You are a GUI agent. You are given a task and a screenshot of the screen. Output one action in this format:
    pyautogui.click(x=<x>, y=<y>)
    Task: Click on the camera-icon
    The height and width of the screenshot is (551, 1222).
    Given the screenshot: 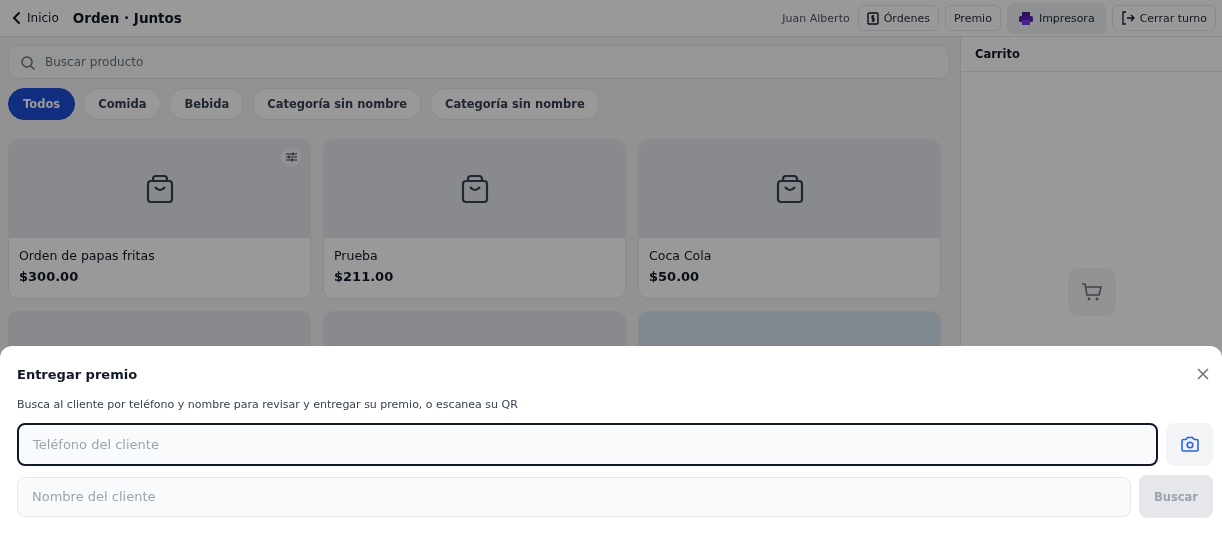 What is the action you would take?
    pyautogui.click(x=1189, y=444)
    